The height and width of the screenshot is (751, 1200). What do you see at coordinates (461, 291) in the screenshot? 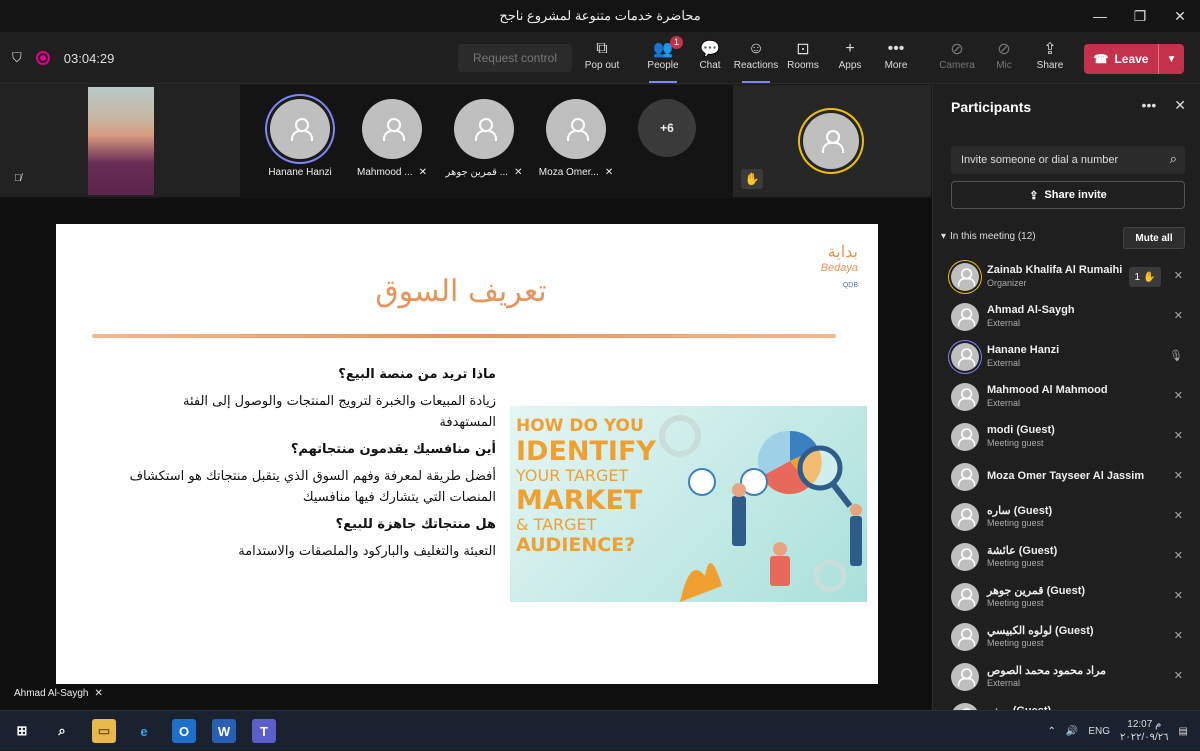
I see `slide-title: تعريف السوق` at bounding box center [461, 291].